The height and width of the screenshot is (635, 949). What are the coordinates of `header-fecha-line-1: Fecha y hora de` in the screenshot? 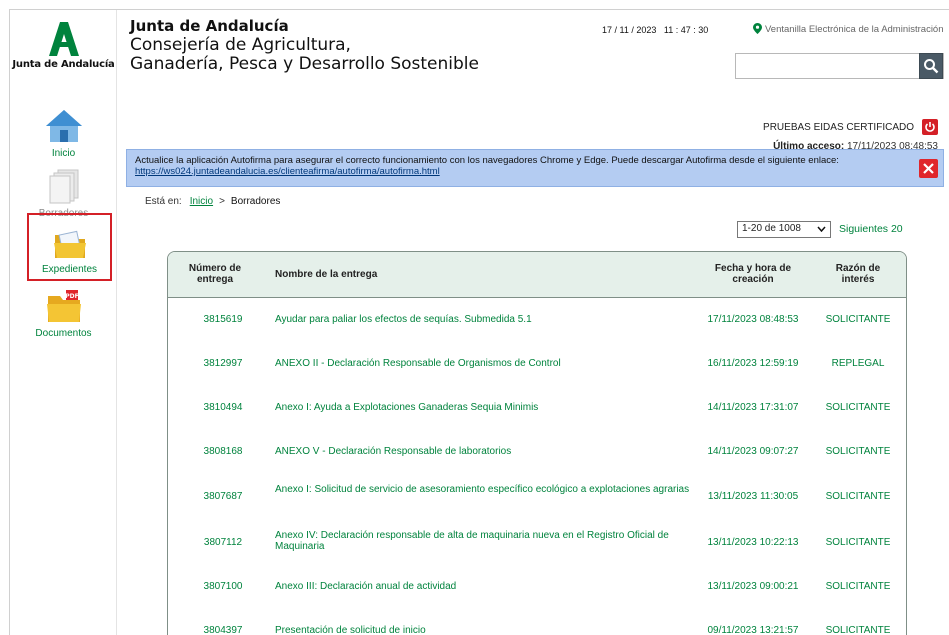 It's located at (753, 268).